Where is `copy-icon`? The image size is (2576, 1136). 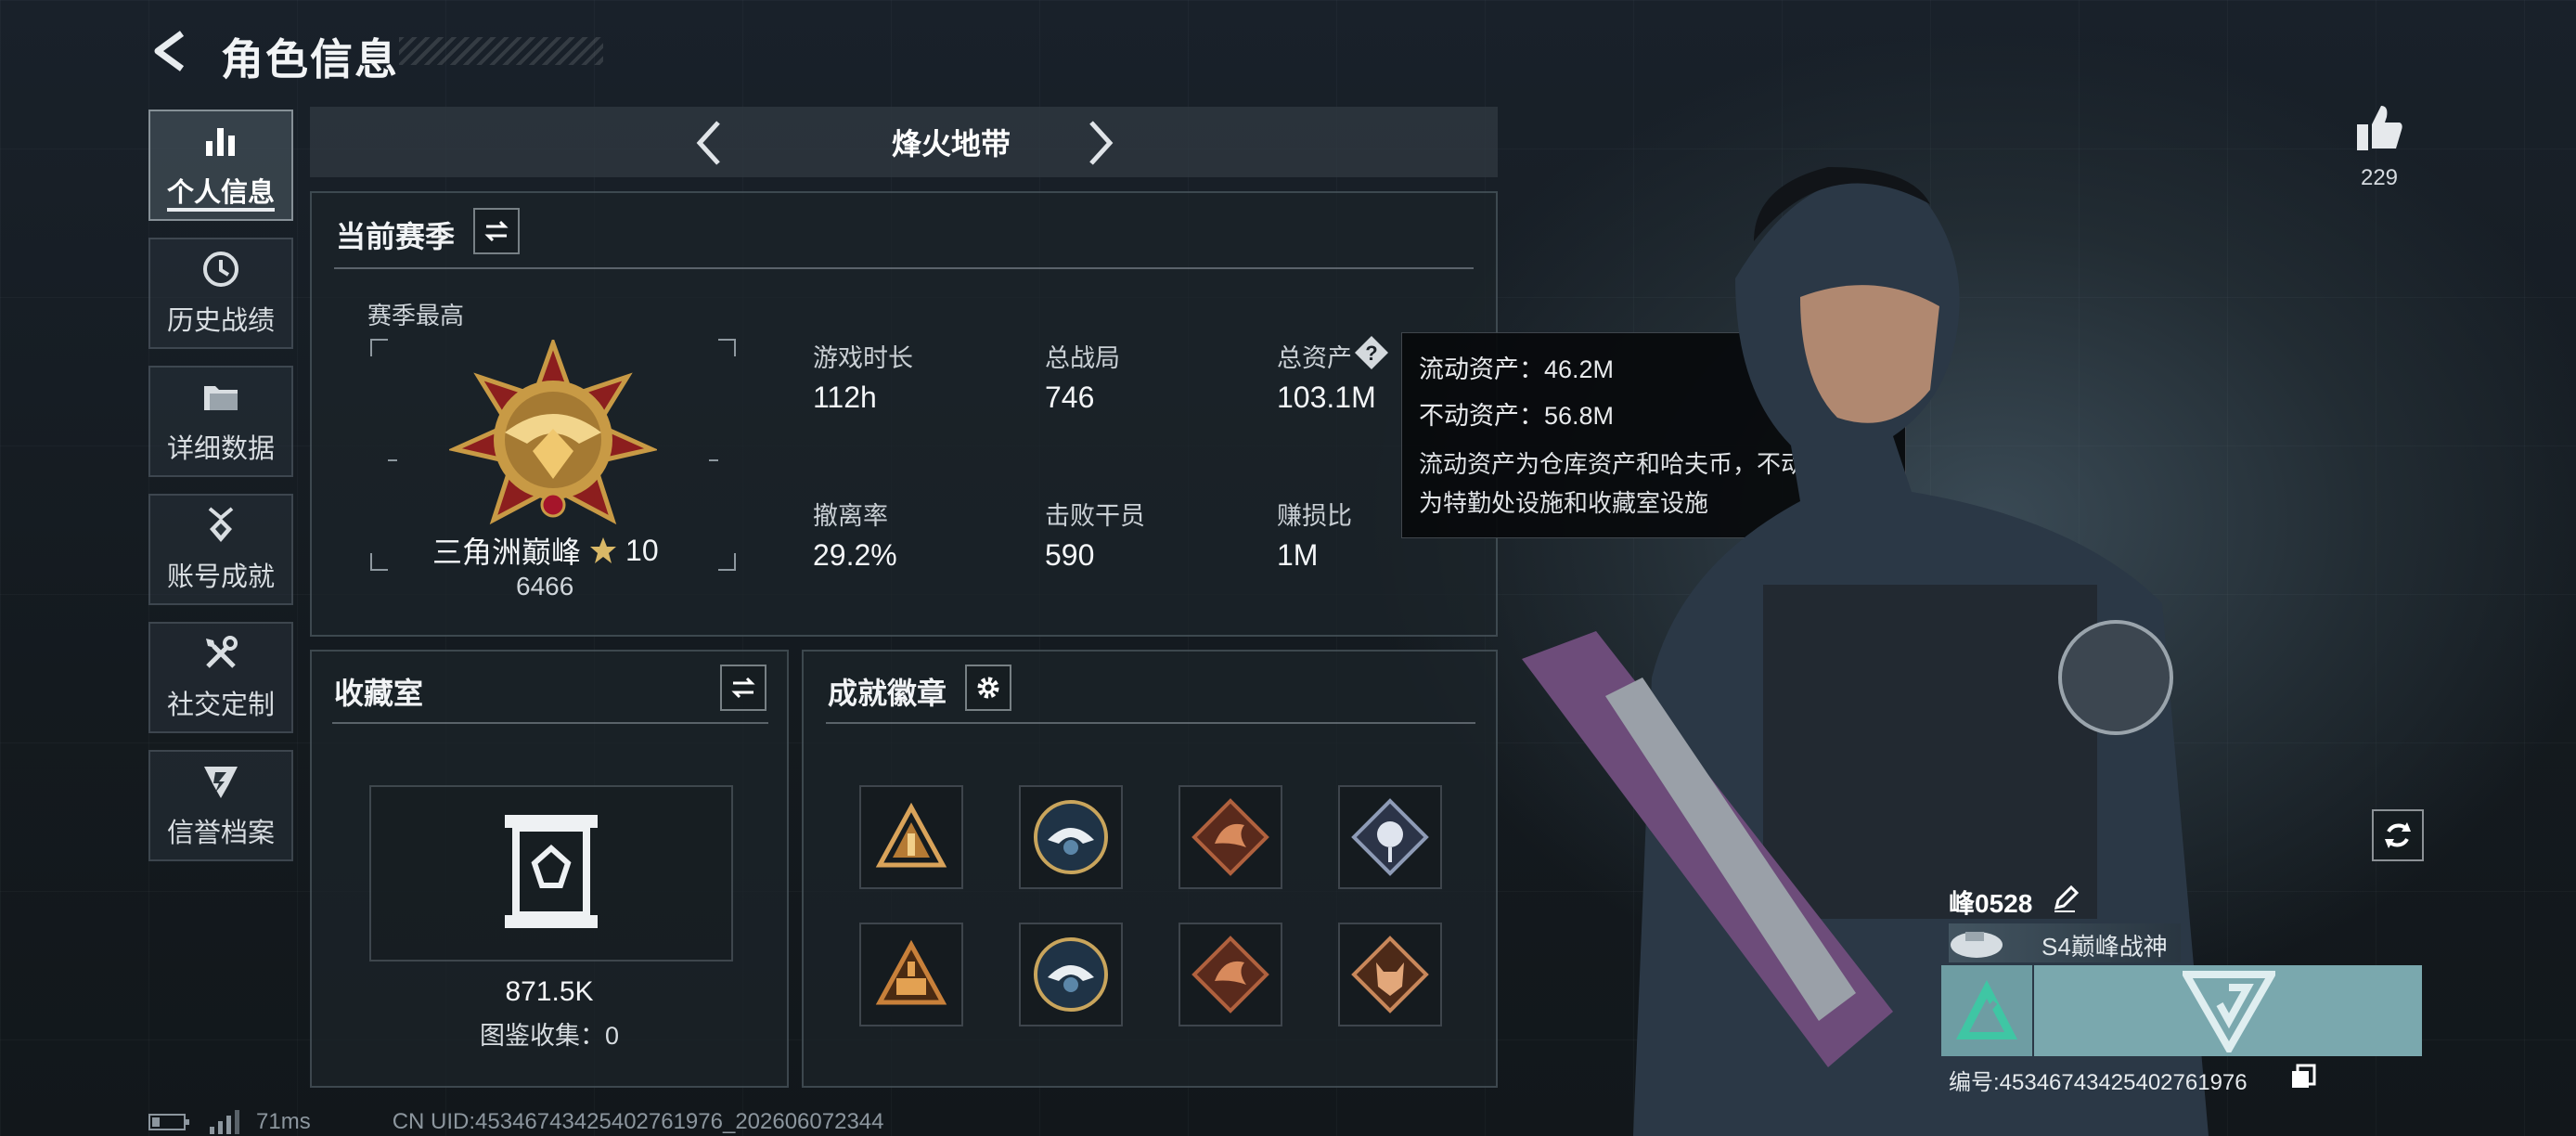 copy-icon is located at coordinates (2303, 1077).